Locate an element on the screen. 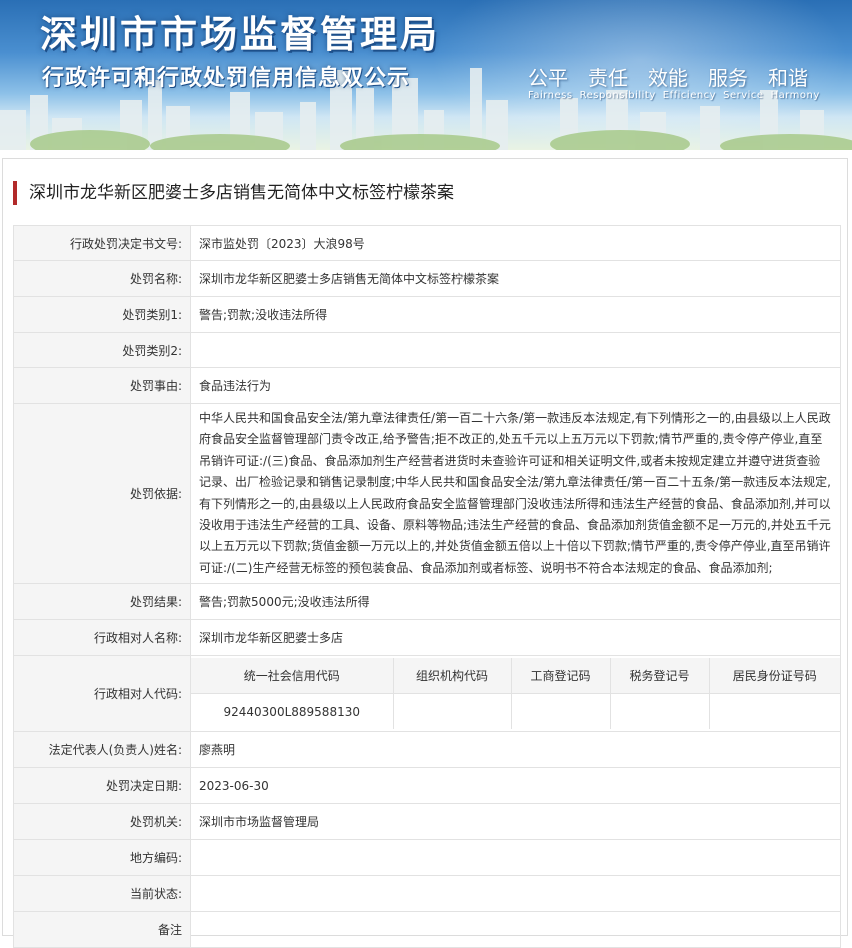  field-label: 处罚依据: is located at coordinates (102, 493).